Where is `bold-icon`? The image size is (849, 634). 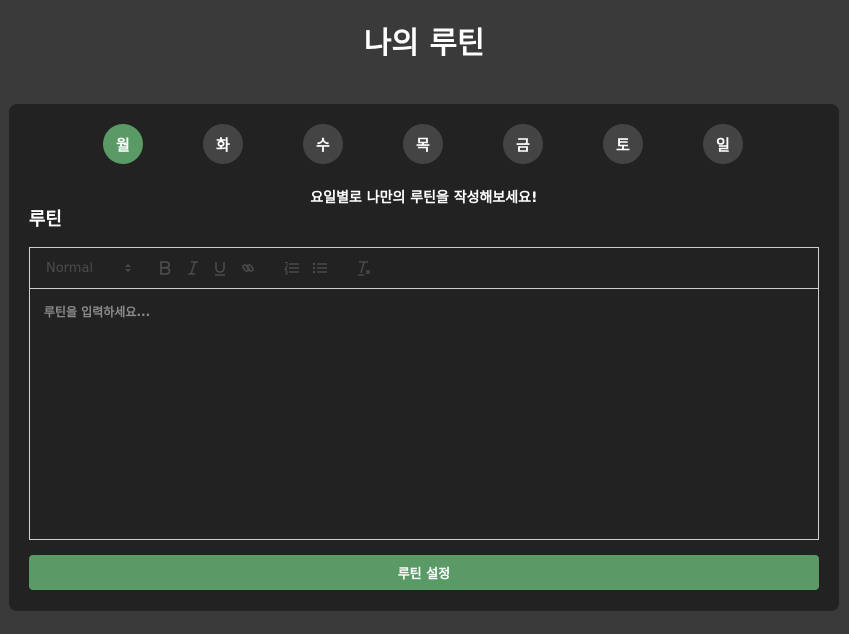 bold-icon is located at coordinates (165, 268).